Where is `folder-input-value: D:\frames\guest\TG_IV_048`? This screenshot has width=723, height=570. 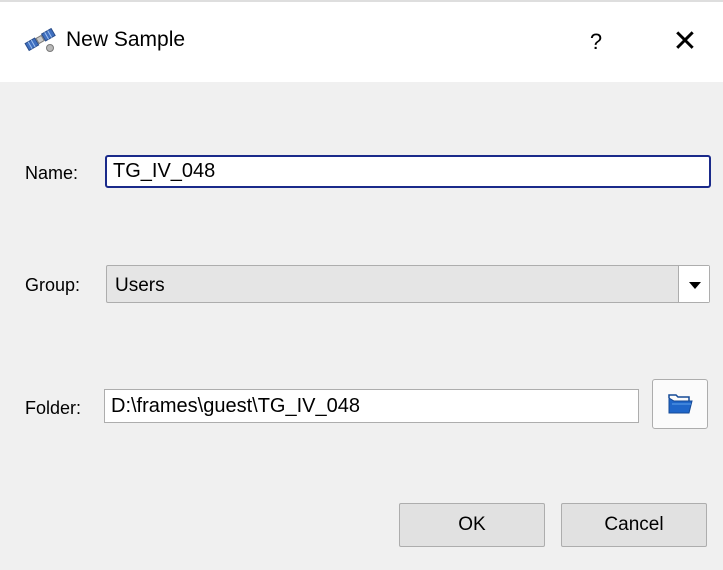 folder-input-value: D:\frames\guest\TG_IV_048 is located at coordinates (236, 406).